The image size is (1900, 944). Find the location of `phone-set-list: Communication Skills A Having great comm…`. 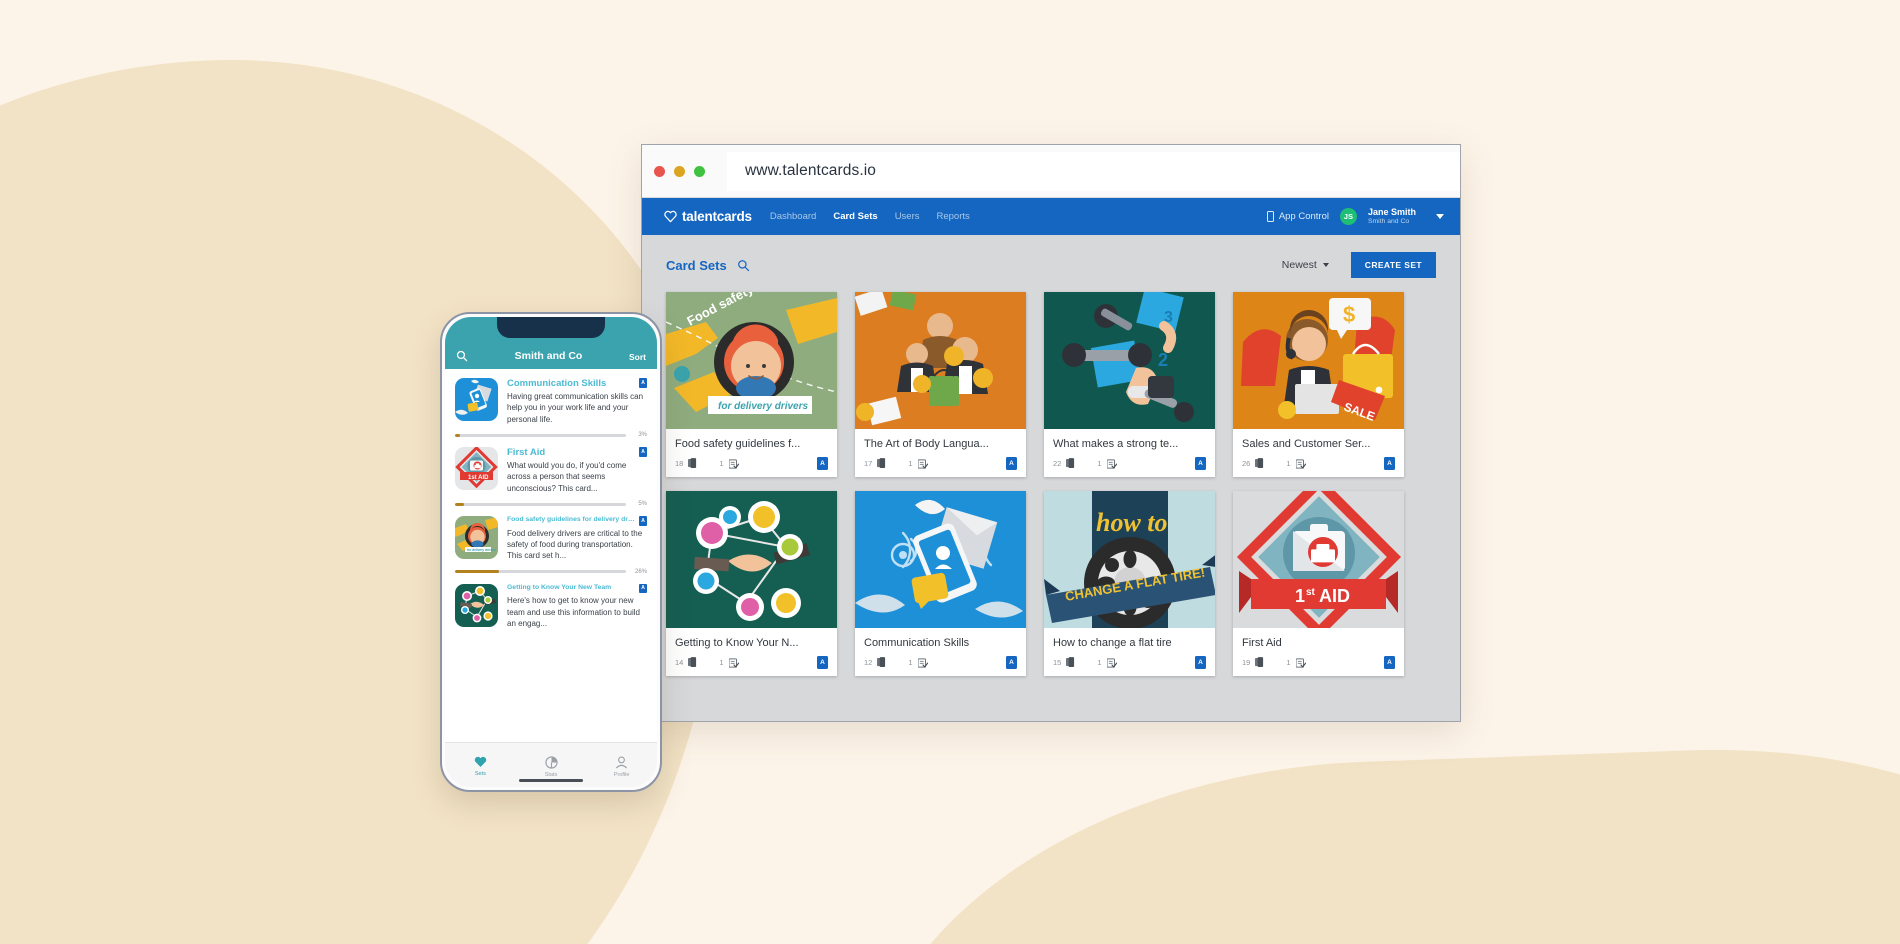

phone-set-list: Communication Skills A Having great comm… is located at coordinates (551, 555).